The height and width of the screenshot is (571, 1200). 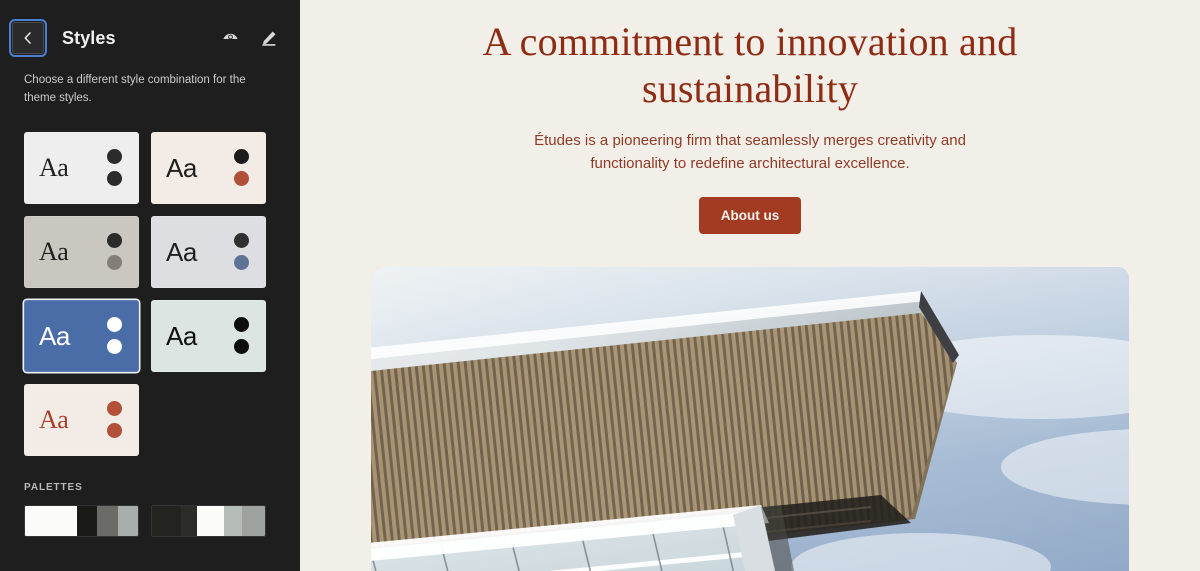 What do you see at coordinates (150, 520) in the screenshot?
I see `palettes-grid` at bounding box center [150, 520].